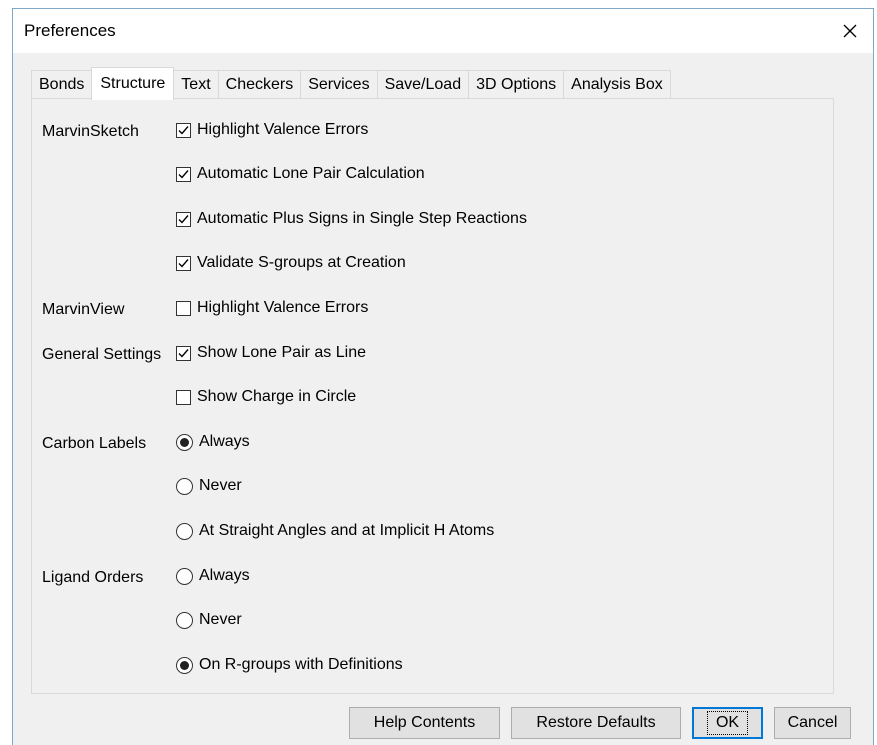 The height and width of the screenshot is (745, 877). Describe the element at coordinates (62, 84) in the screenshot. I see `tab-bonds: Bonds` at that location.